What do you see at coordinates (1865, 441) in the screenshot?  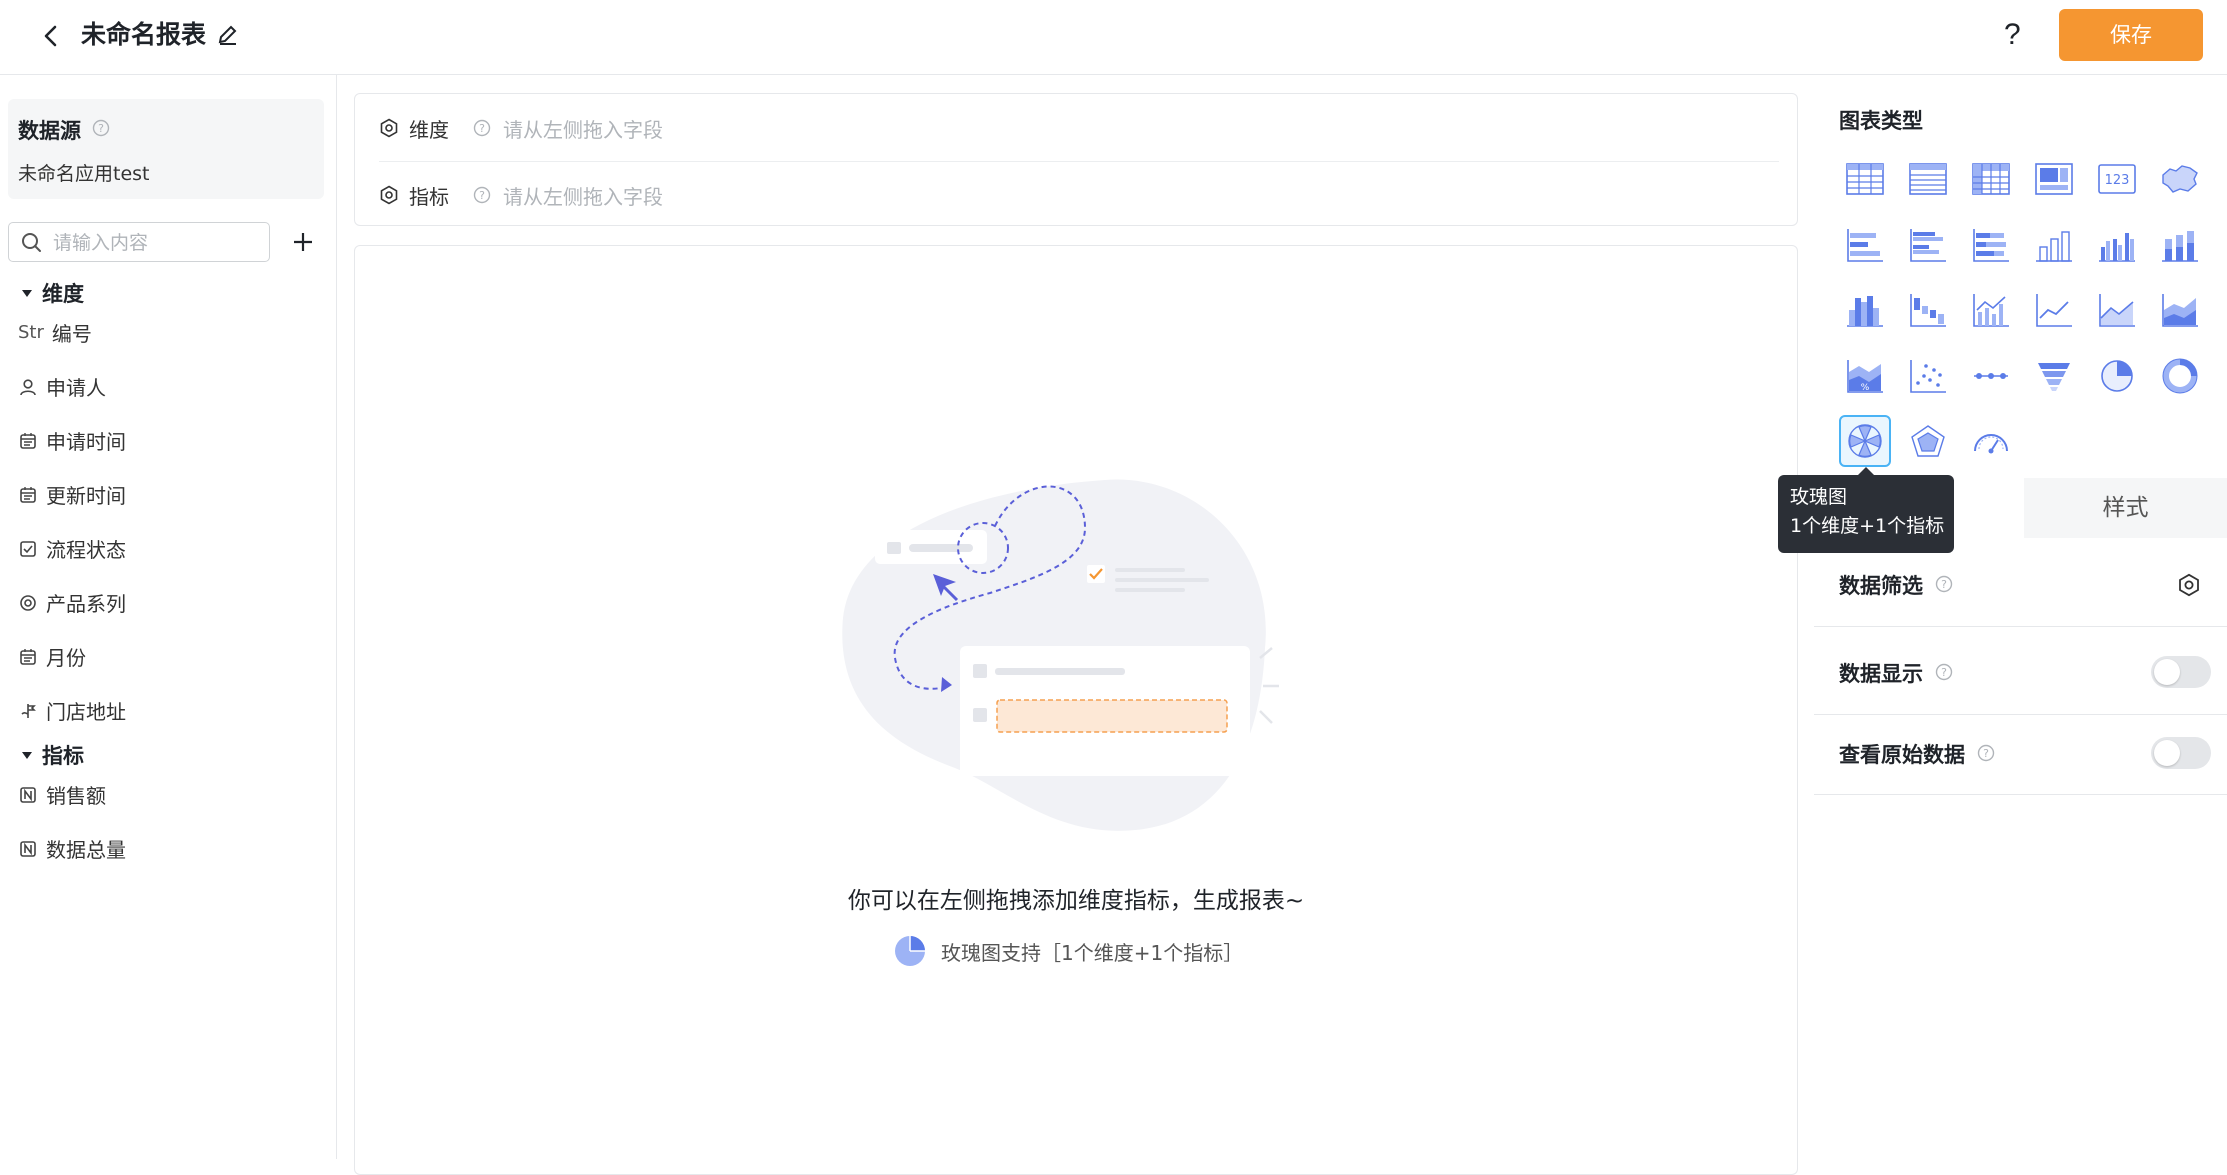 I see `rose-chart-icon` at bounding box center [1865, 441].